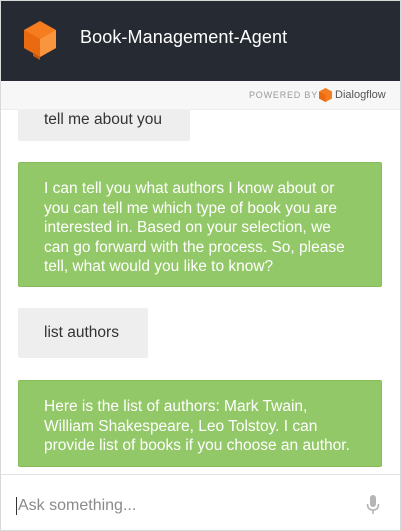 This screenshot has height=531, width=401. Describe the element at coordinates (325, 95) in the screenshot. I see `dialogflow-small-icon` at that location.